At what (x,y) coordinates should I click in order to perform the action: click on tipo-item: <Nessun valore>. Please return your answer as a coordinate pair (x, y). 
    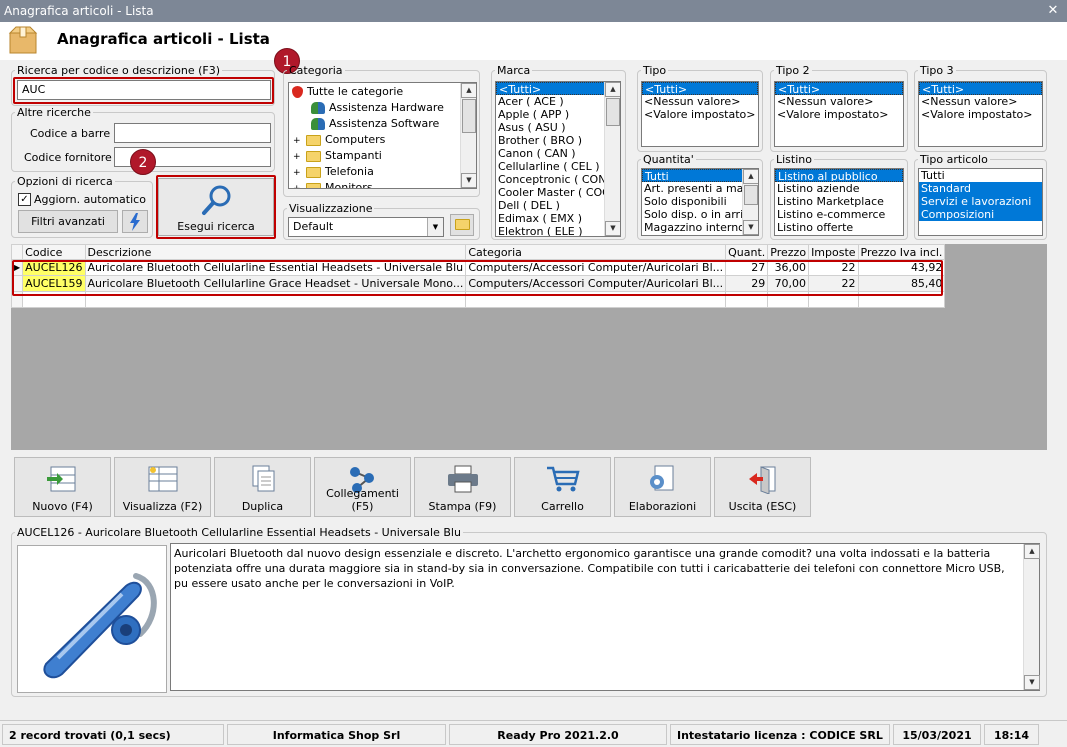
    Looking at the image, I should click on (700, 101).